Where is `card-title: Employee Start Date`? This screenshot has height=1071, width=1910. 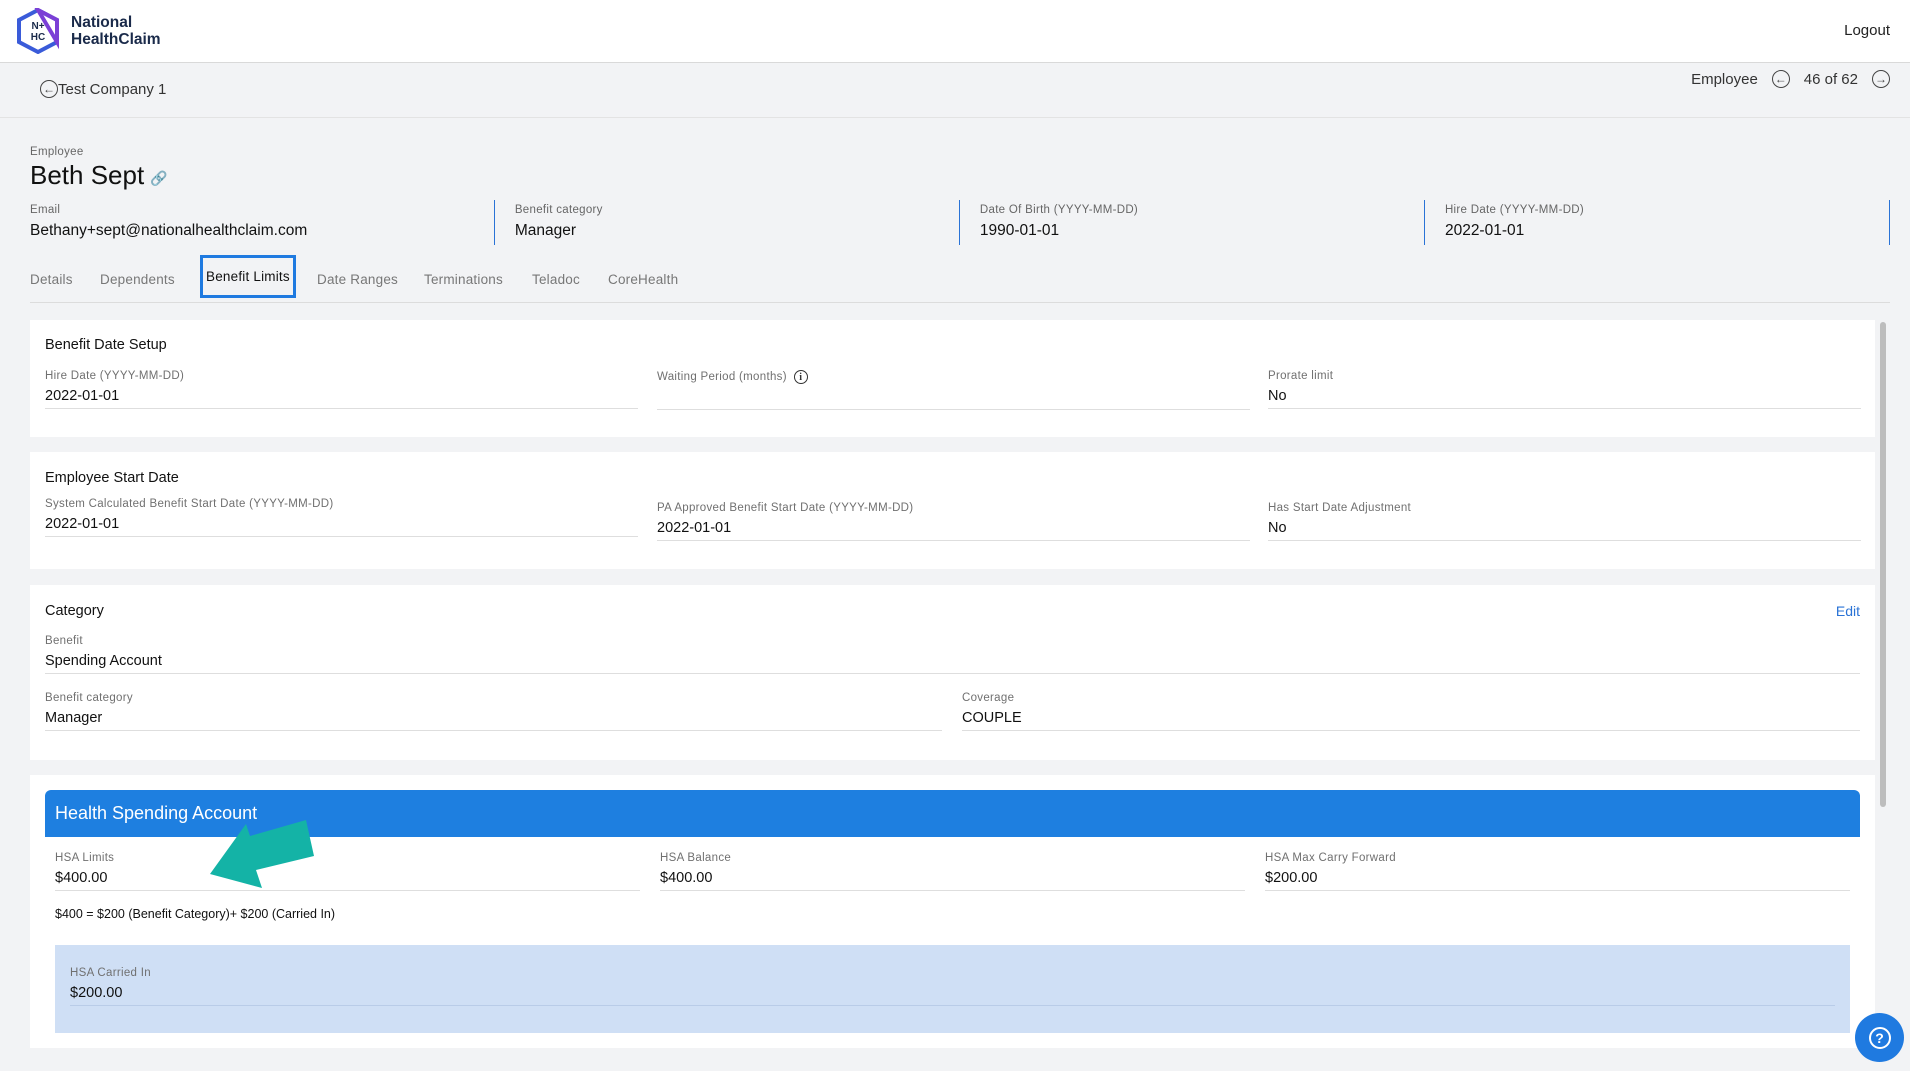 card-title: Employee Start Date is located at coordinates (112, 478).